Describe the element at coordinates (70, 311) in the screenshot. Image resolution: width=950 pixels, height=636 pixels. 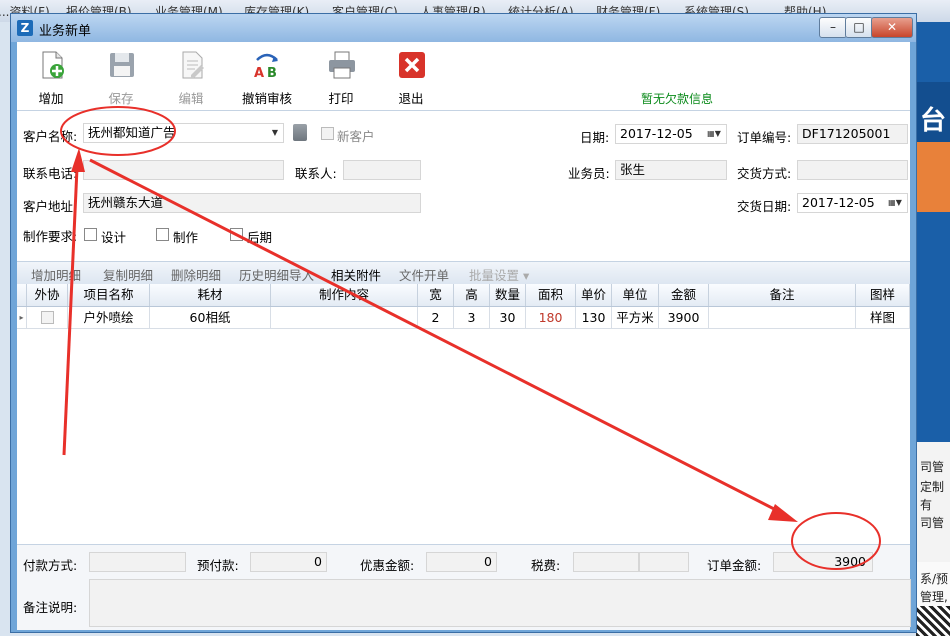
I see `arrow-to-customer-name` at that location.